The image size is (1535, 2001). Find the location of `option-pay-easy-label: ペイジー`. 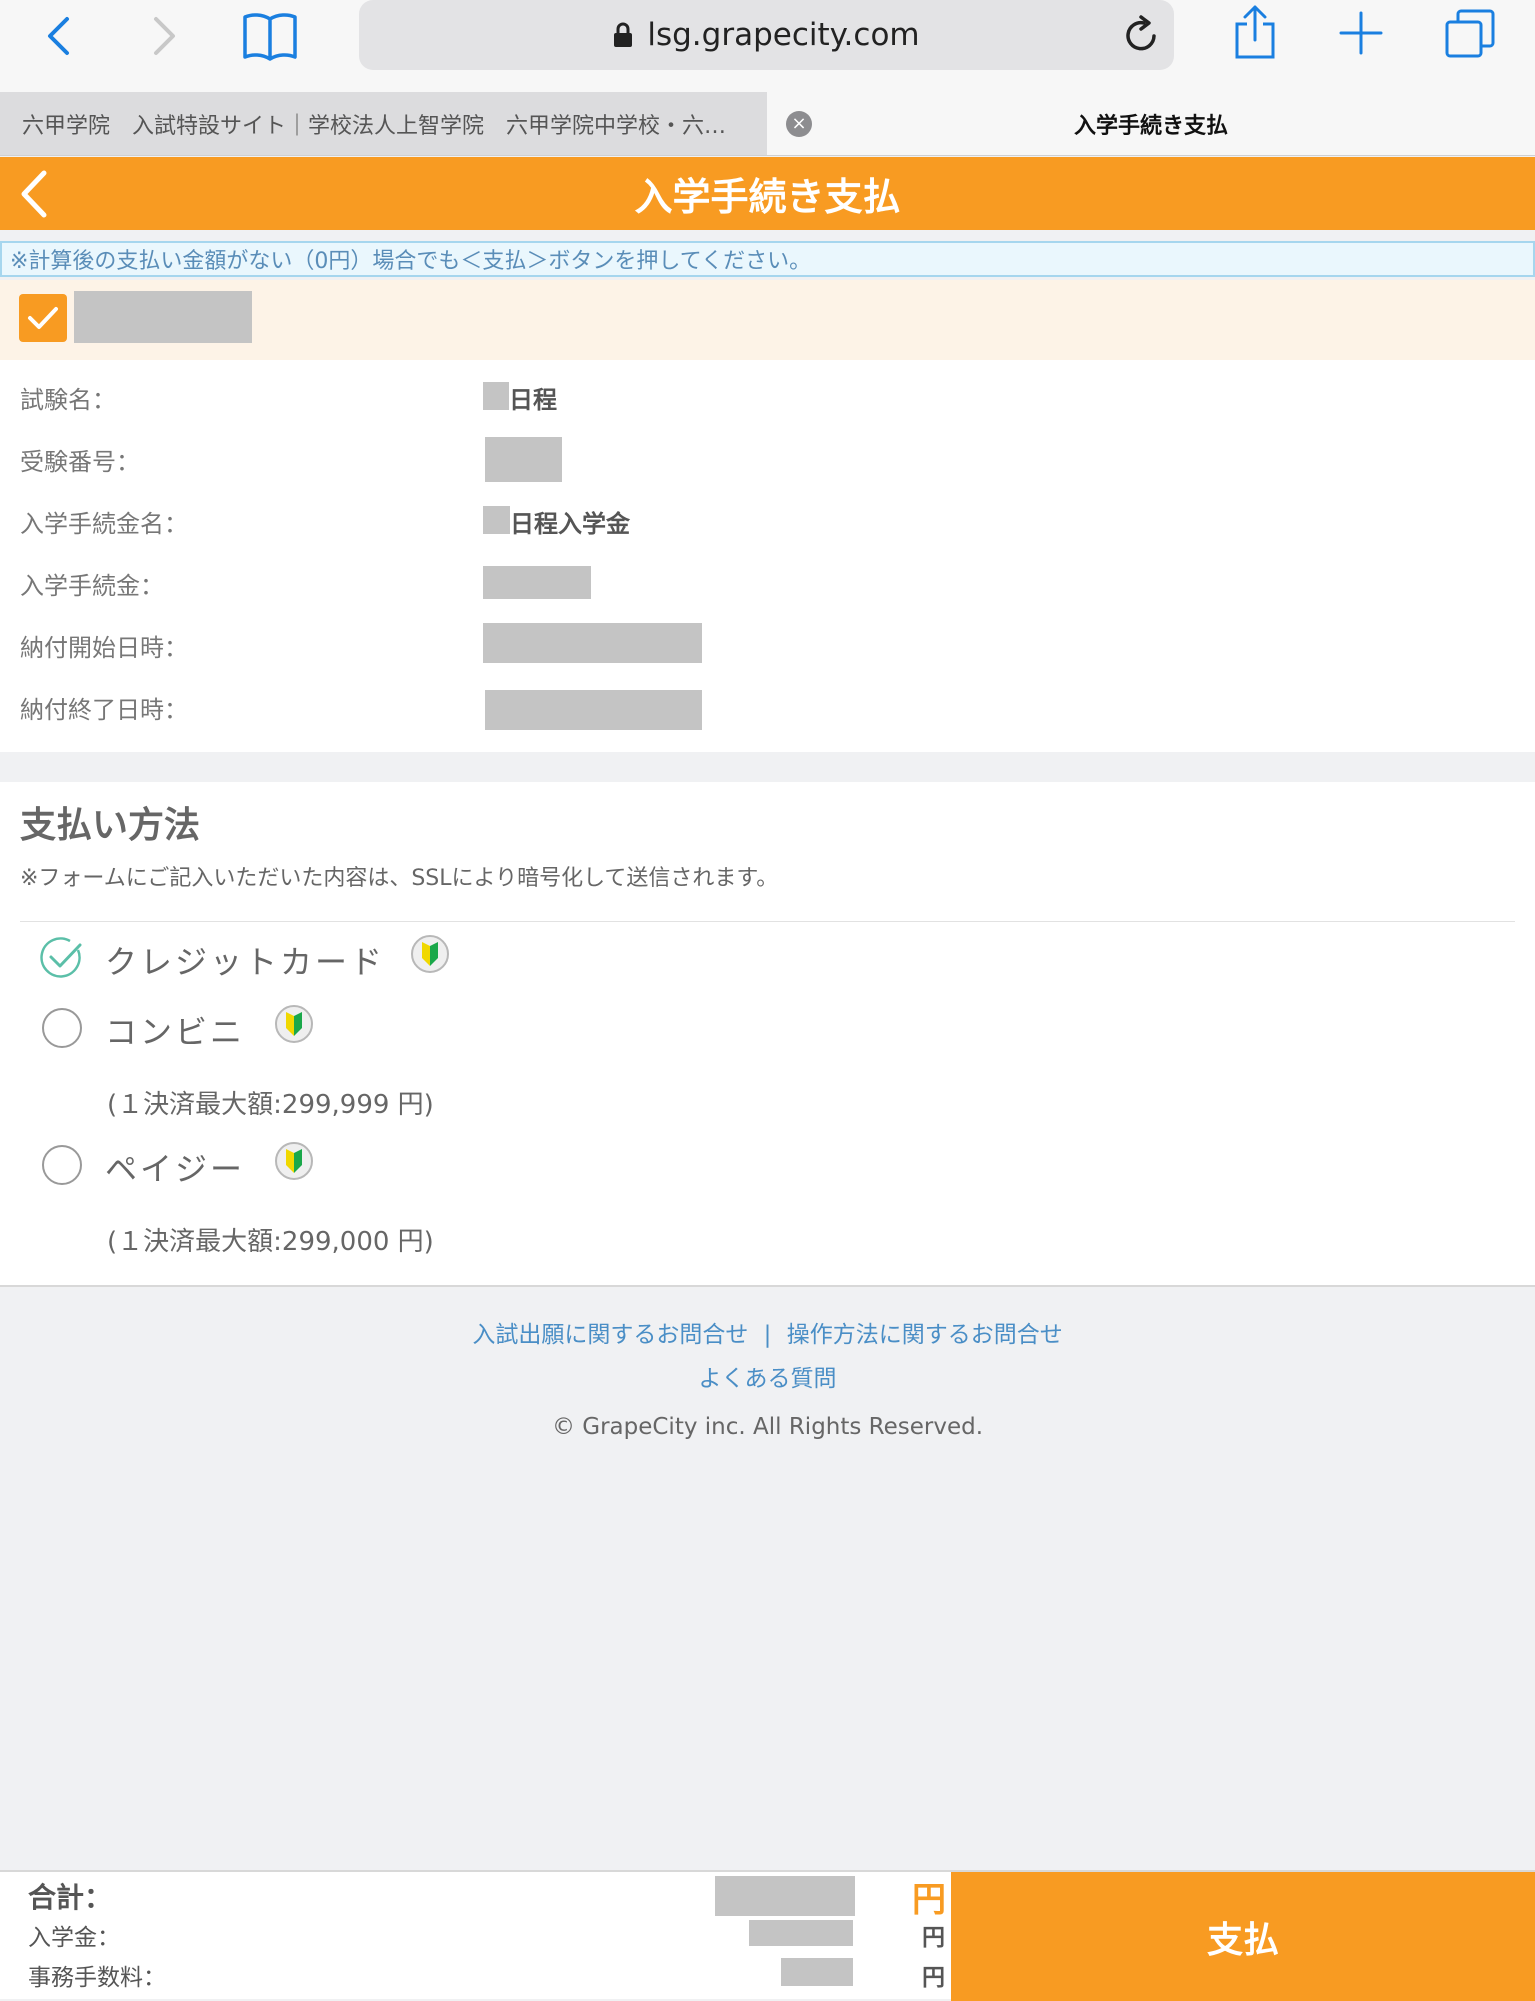

option-pay-easy-label: ペイジー is located at coordinates (175, 1167).